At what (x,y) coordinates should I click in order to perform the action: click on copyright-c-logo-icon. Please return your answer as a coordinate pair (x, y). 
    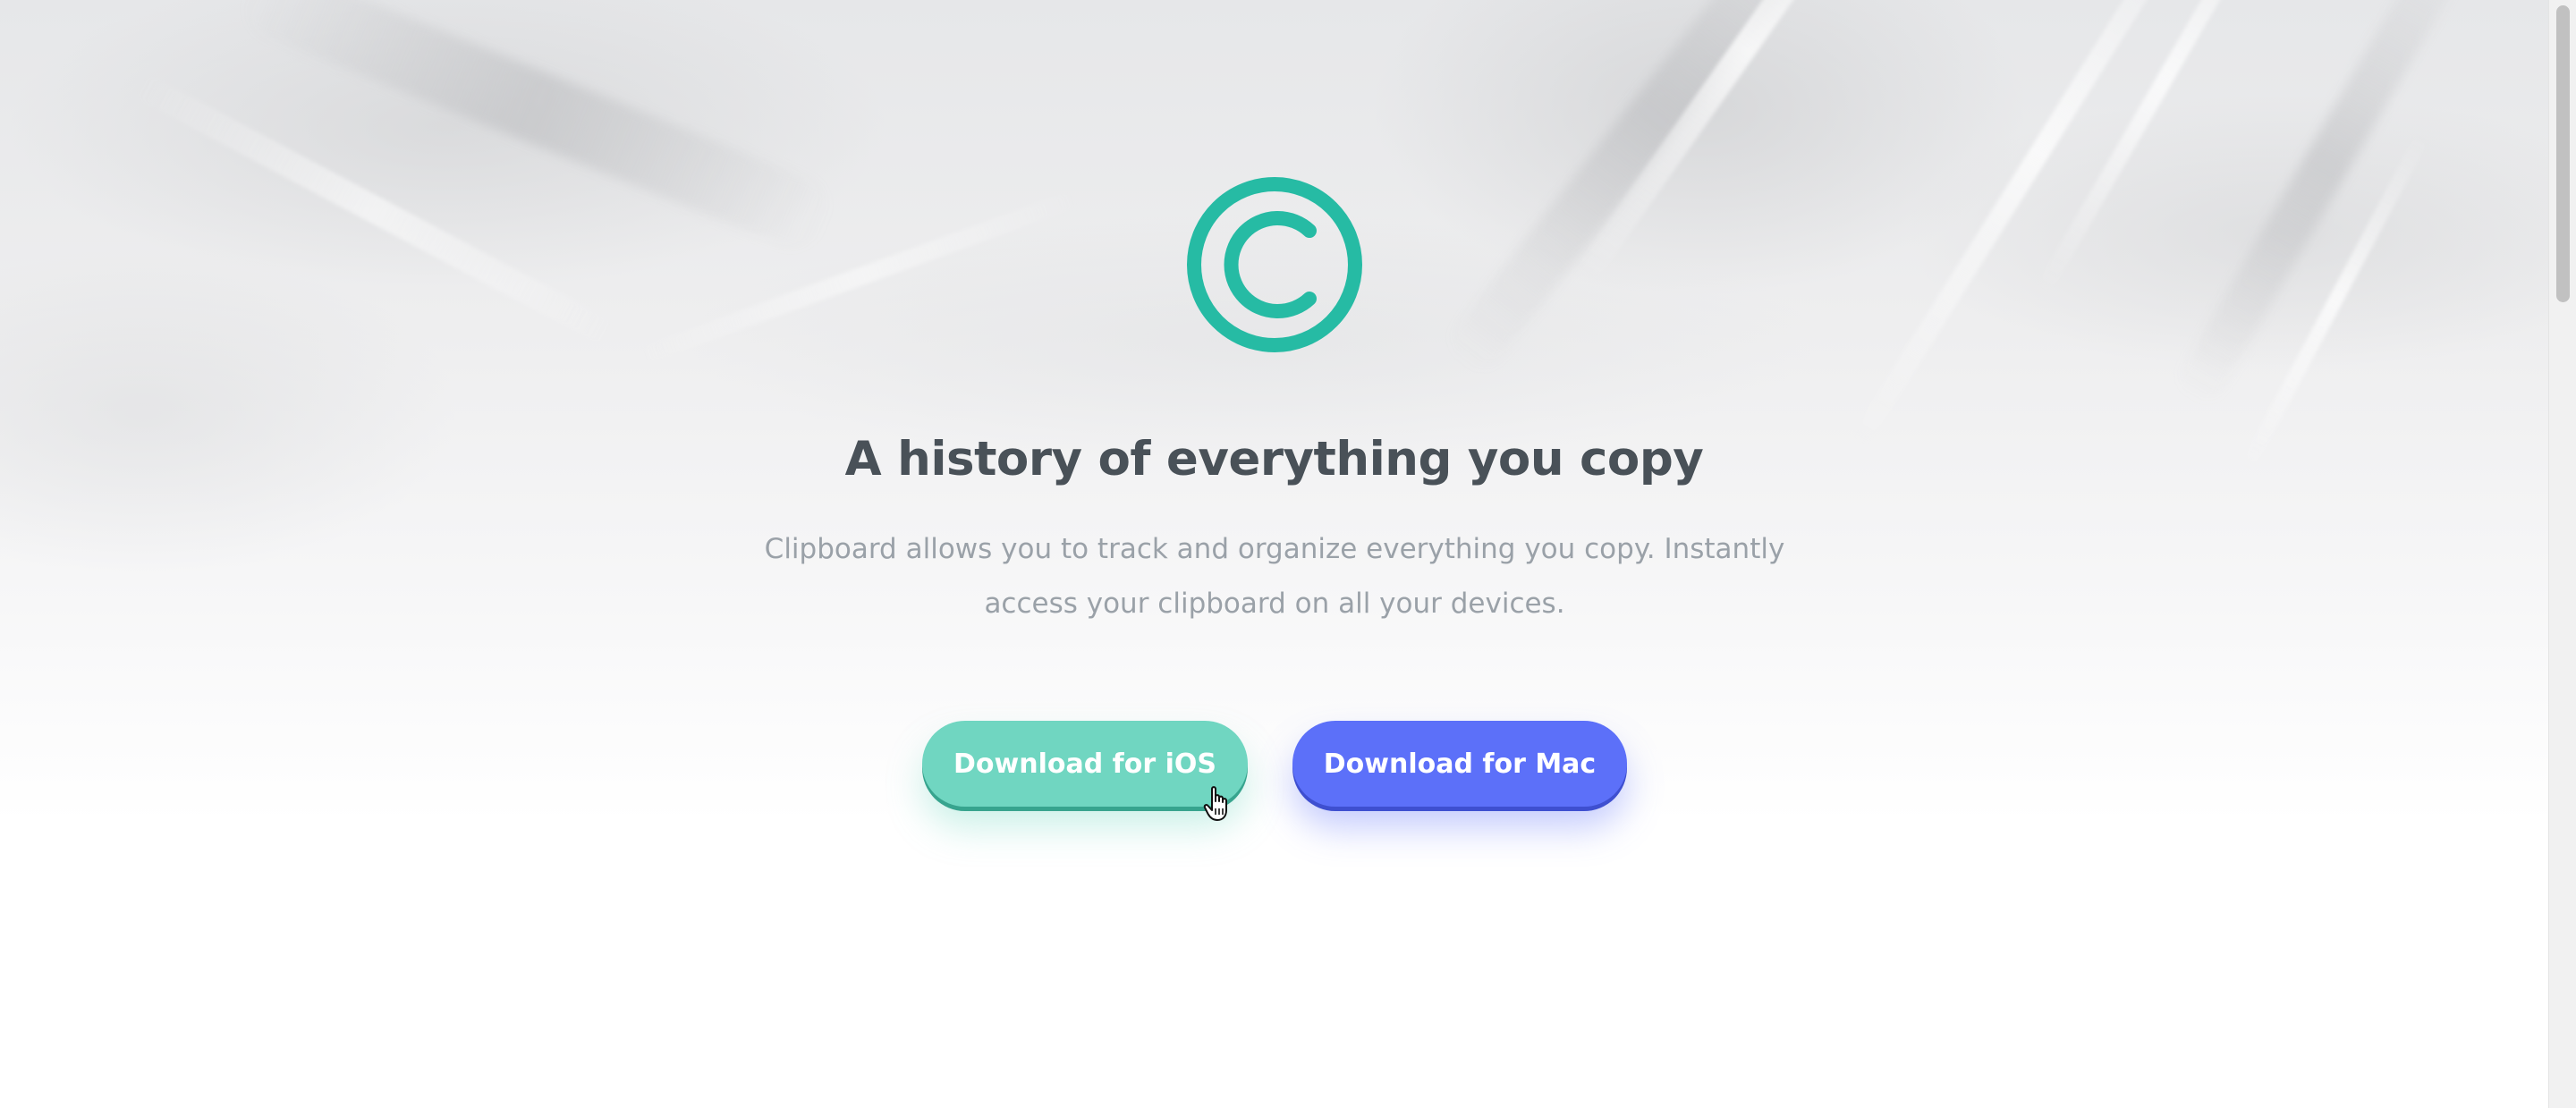
    Looking at the image, I should click on (1274, 264).